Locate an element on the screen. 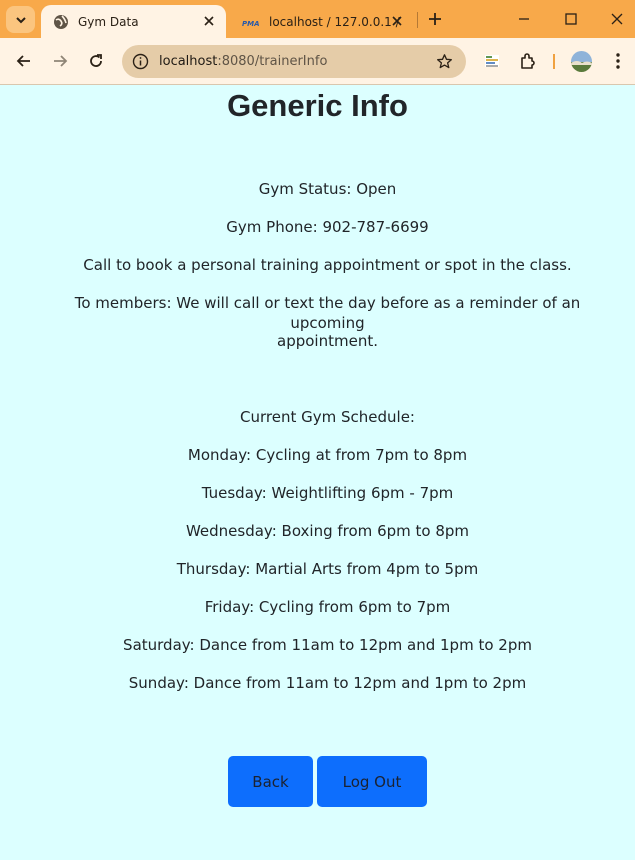  back-arrow-icon is located at coordinates (24, 61).